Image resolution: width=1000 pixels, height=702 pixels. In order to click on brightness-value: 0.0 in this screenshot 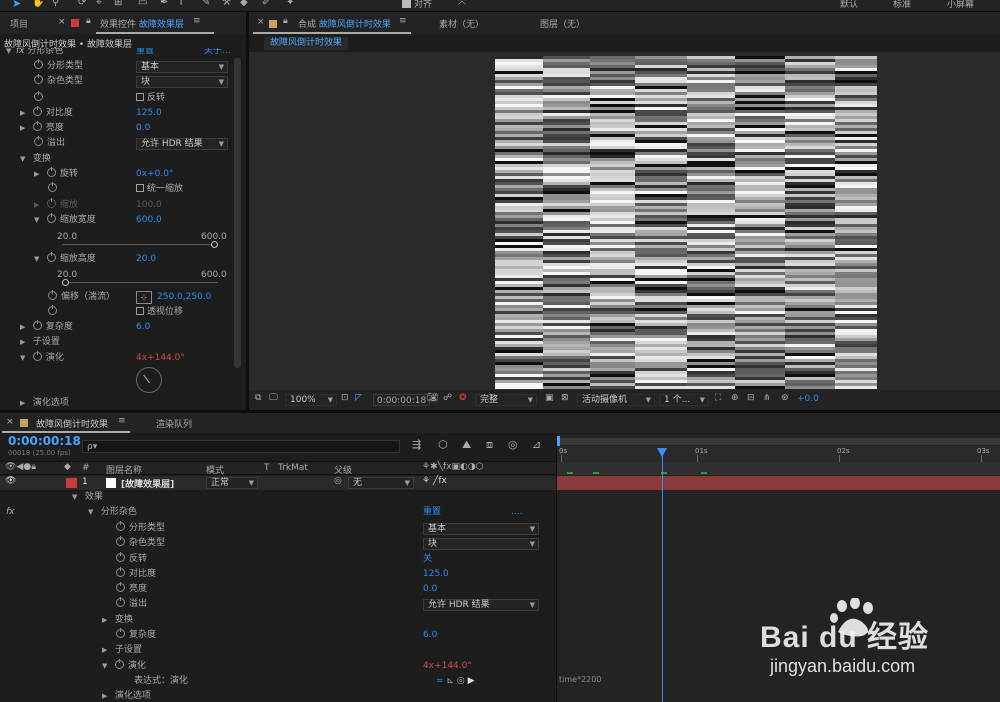, I will do `click(143, 128)`.